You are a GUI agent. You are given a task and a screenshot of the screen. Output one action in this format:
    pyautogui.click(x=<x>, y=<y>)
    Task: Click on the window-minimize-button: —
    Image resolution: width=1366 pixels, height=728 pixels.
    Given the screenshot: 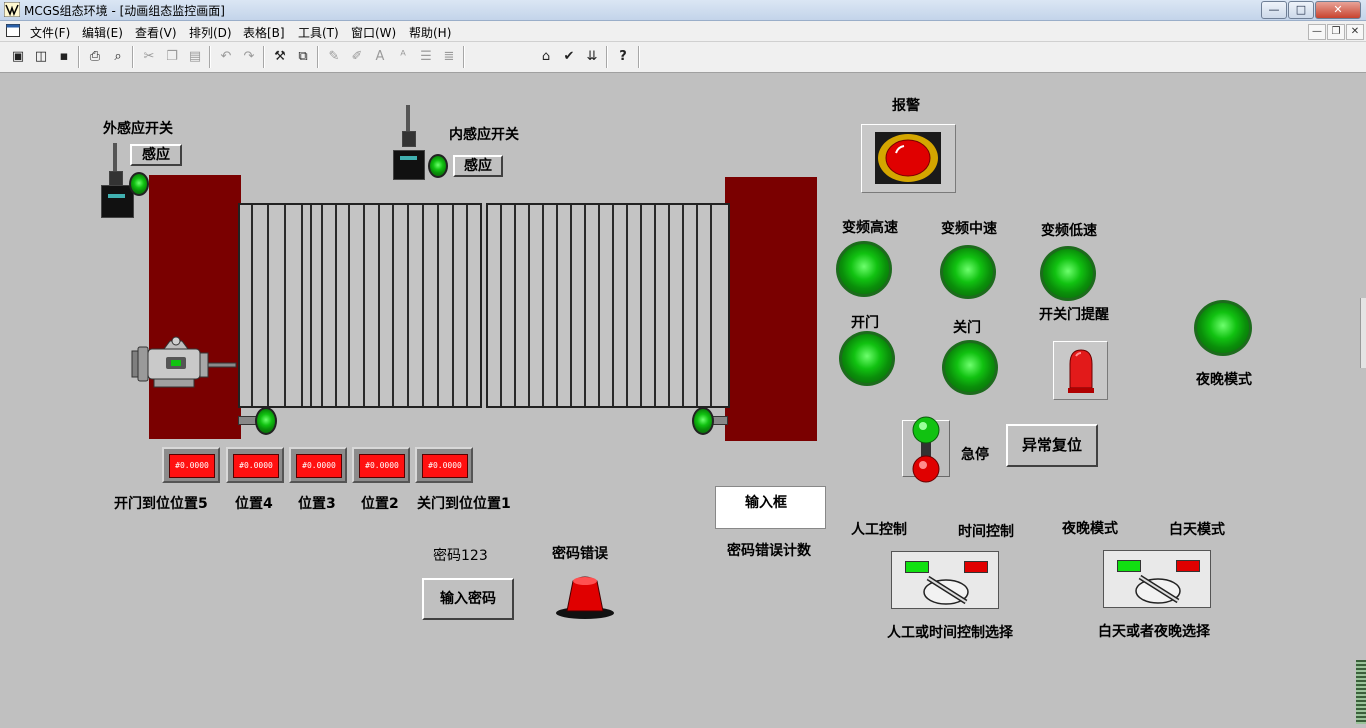 What is the action you would take?
    pyautogui.click(x=1274, y=10)
    